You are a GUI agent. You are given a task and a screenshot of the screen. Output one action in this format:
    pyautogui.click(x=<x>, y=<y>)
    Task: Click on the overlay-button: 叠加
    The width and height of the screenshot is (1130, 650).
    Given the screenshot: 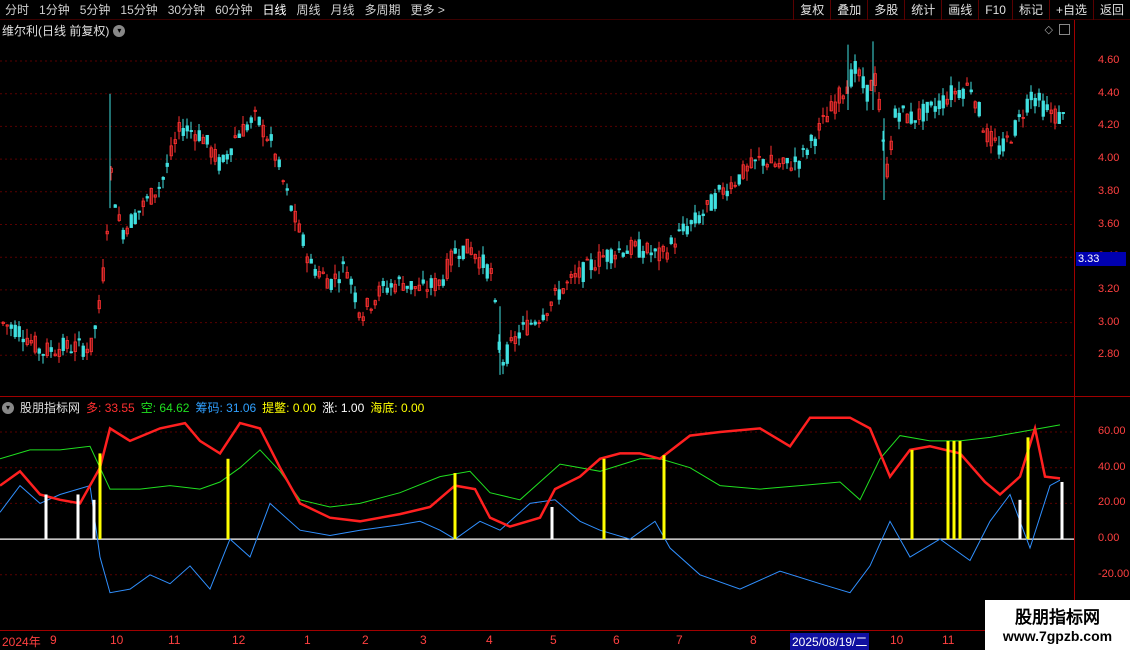 What is the action you would take?
    pyautogui.click(x=848, y=10)
    